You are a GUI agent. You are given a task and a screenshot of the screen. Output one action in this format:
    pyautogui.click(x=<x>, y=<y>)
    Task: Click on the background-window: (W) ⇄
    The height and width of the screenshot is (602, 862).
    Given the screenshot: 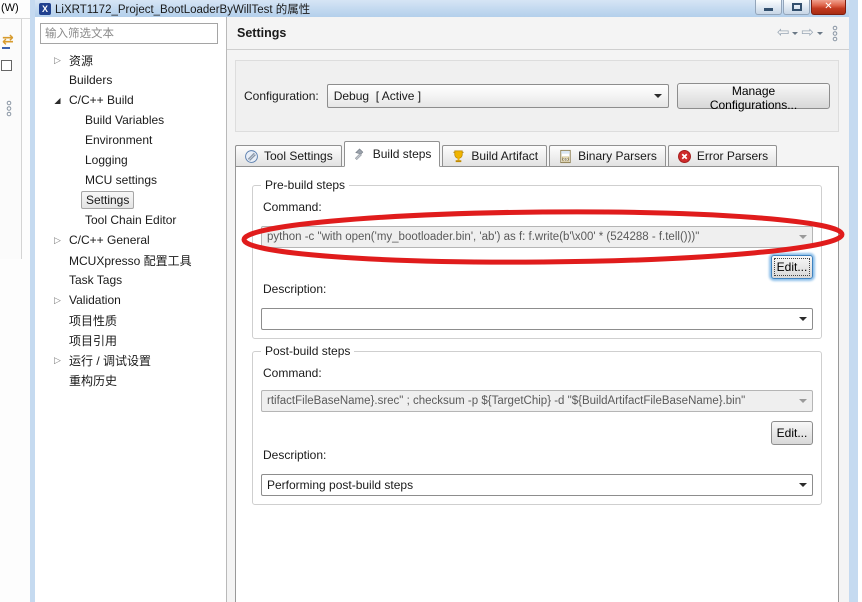 What is the action you would take?
    pyautogui.click(x=15, y=301)
    